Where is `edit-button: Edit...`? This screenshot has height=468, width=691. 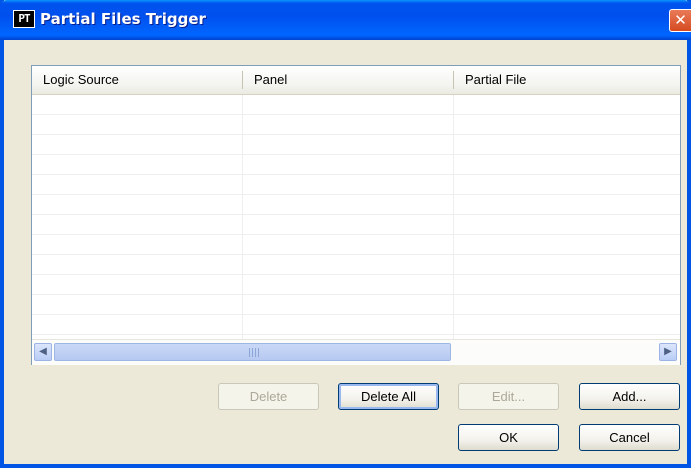
edit-button: Edit... is located at coordinates (508, 396).